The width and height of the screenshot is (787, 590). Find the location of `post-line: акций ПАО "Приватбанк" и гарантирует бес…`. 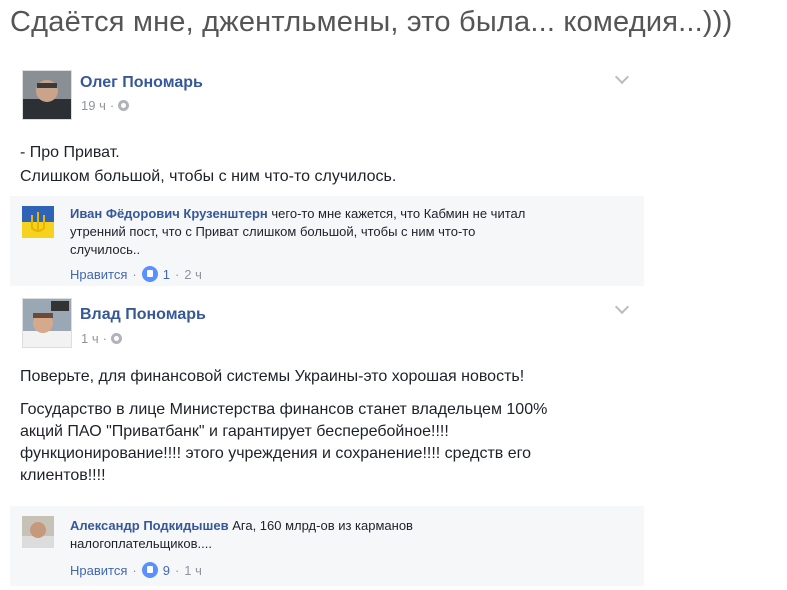

post-line: акций ПАО "Приватбанк" и гарантирует бес… is located at coordinates (234, 431).